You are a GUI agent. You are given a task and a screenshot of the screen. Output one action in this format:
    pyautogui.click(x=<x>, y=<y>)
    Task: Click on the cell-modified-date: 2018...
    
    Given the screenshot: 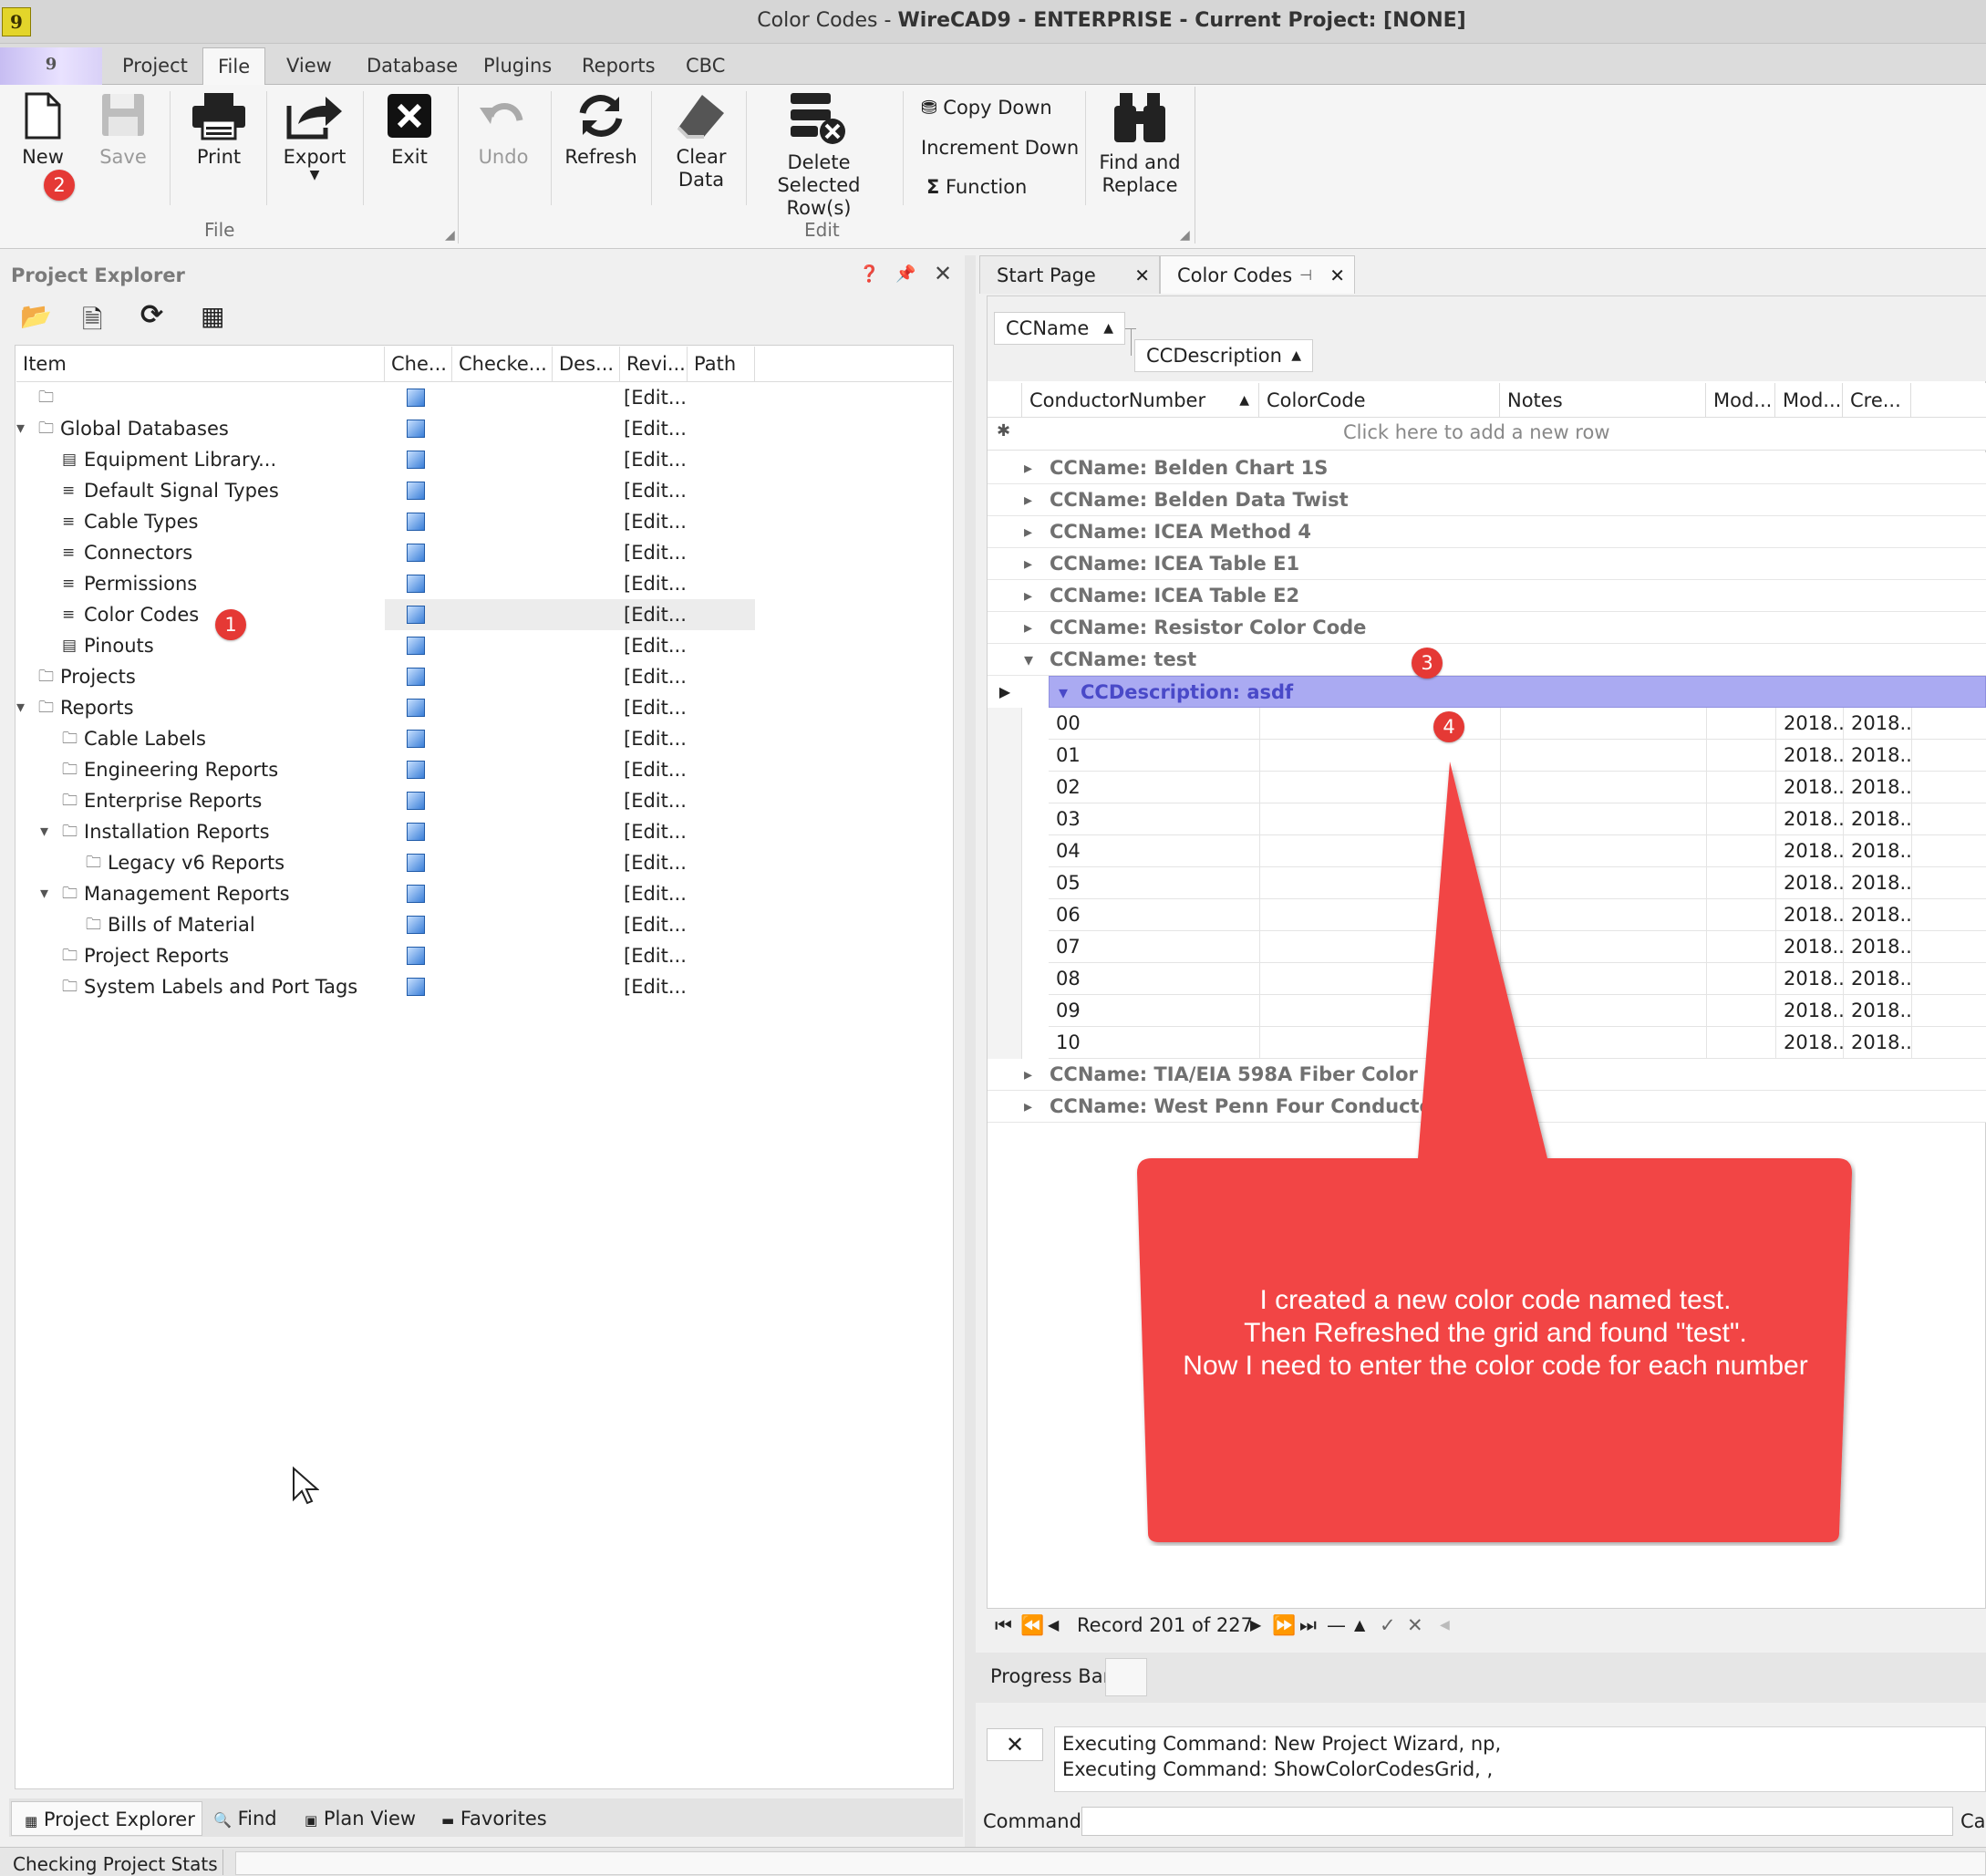 What is the action you would take?
    pyautogui.click(x=1810, y=724)
    